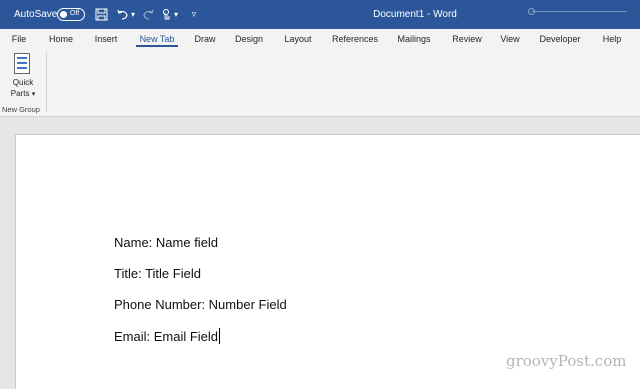 The width and height of the screenshot is (640, 389). Describe the element at coordinates (194, 14) in the screenshot. I see `customize-qat-icon: ▿` at that location.